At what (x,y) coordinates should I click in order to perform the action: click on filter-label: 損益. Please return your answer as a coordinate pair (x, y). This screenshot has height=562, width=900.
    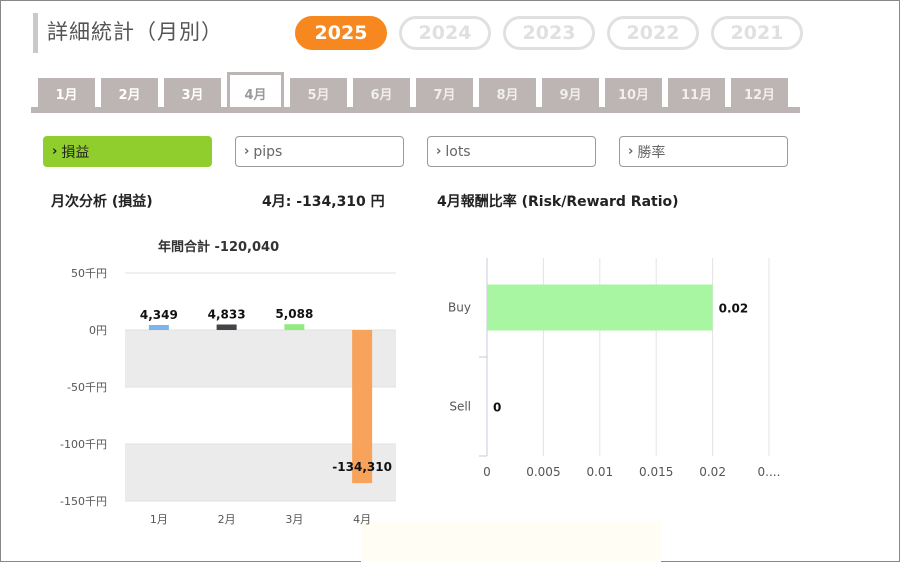
    Looking at the image, I should click on (75, 152).